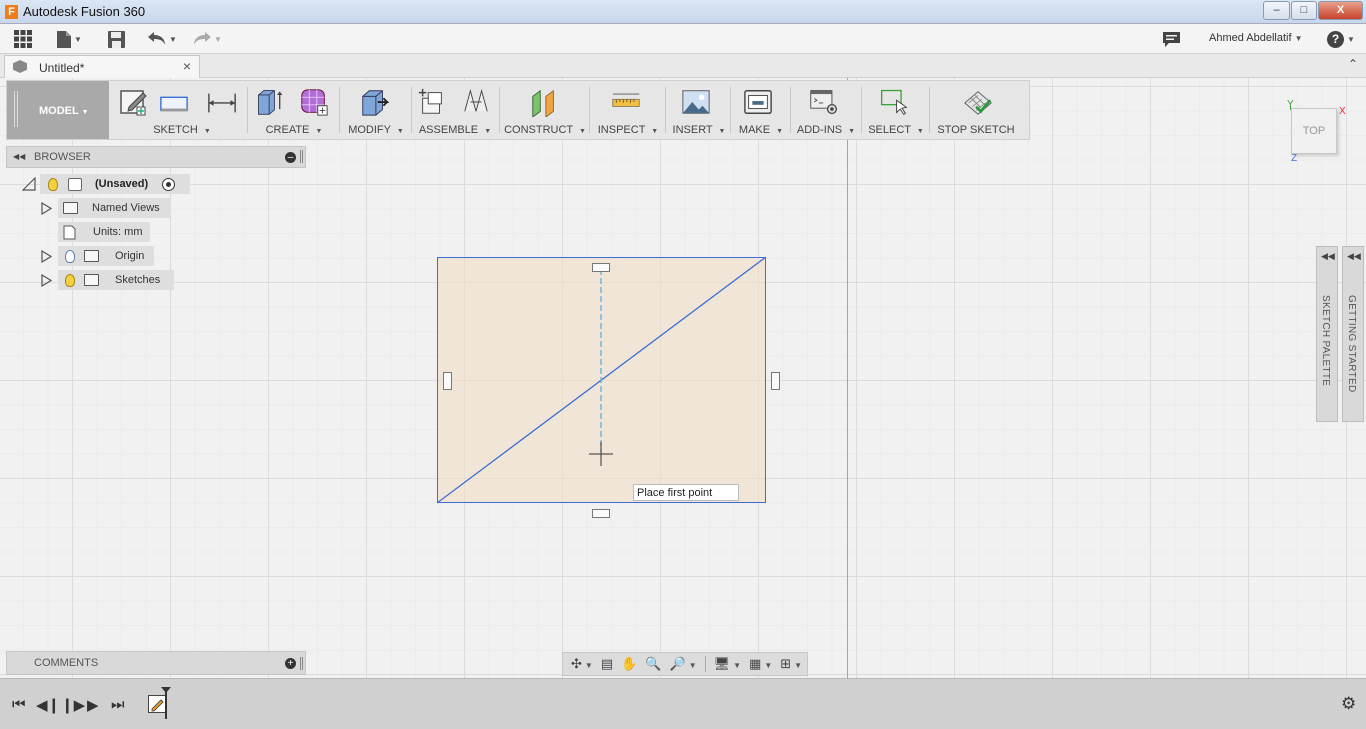 Image resolution: width=1366 pixels, height=729 pixels. What do you see at coordinates (116, 39) in the screenshot?
I see `save-button` at bounding box center [116, 39].